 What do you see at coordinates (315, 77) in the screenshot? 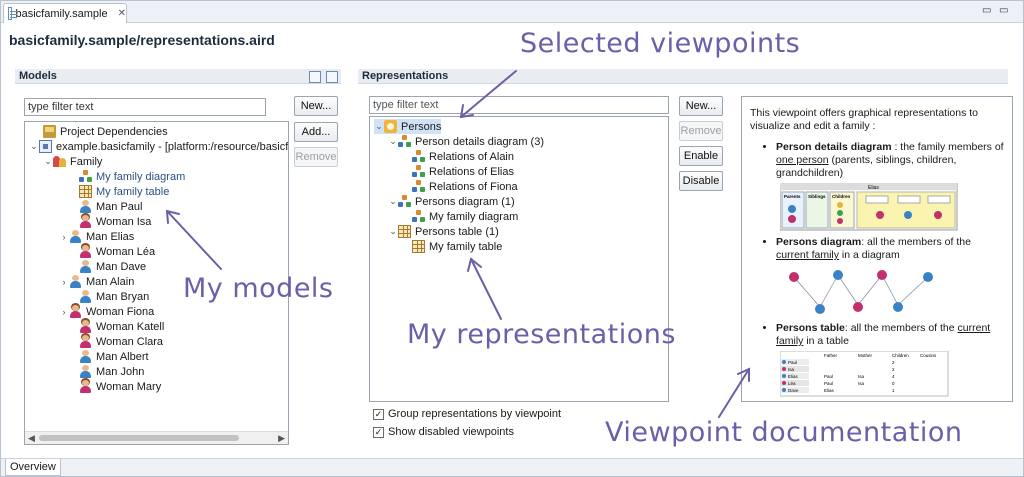
I see `collapse-all-icon` at bounding box center [315, 77].